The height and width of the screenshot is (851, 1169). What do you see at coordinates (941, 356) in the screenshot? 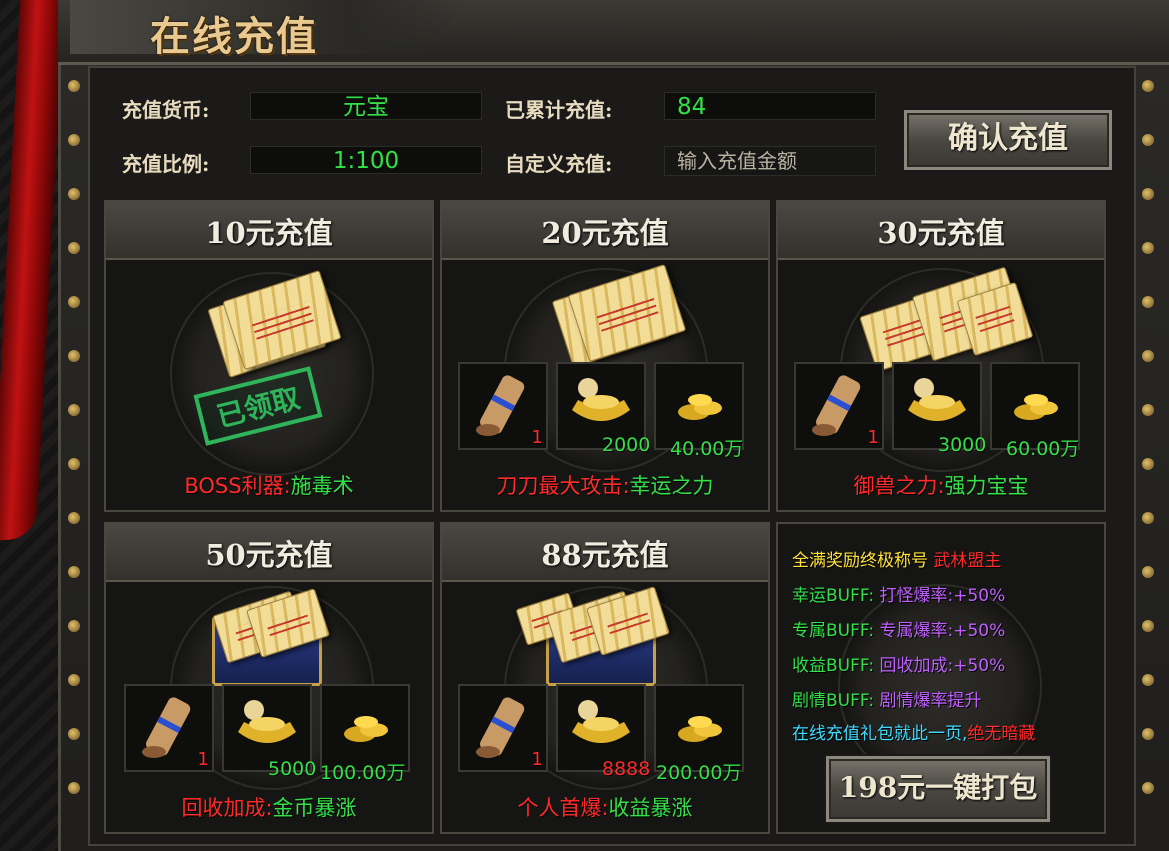
I see `tier-card-30: 30元充值 1 3000 60.00万 御兽之力:强力宝宝` at bounding box center [941, 356].